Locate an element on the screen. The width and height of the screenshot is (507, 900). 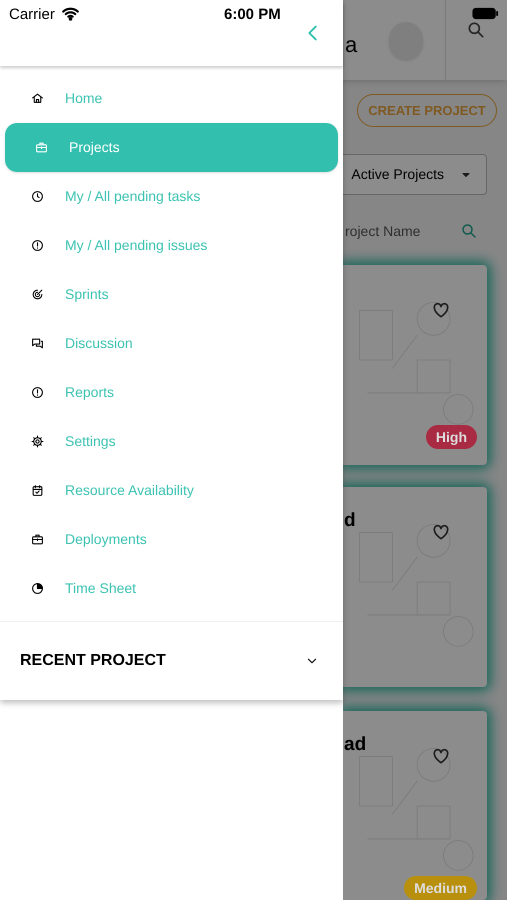
header-title: a is located at coordinates (351, 45).